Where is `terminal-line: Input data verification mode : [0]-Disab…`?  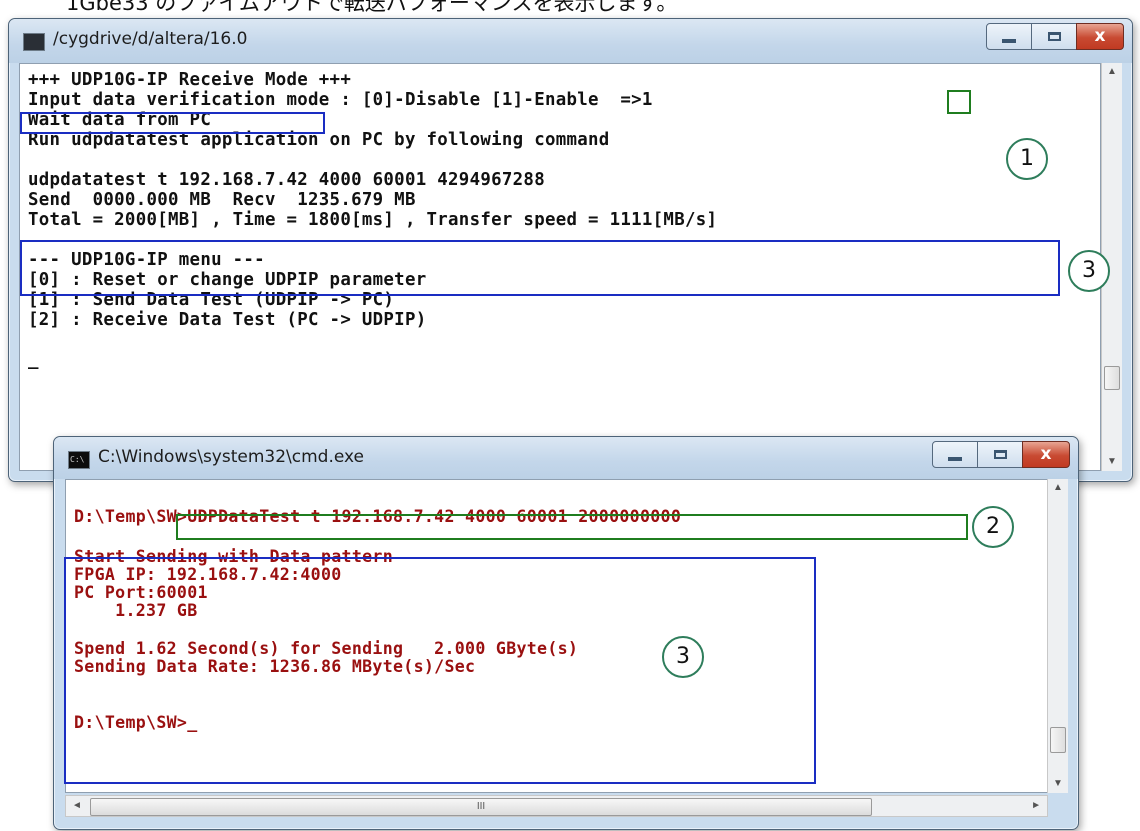 terminal-line: Input data verification mode : [0]-Disab… is located at coordinates (340, 100).